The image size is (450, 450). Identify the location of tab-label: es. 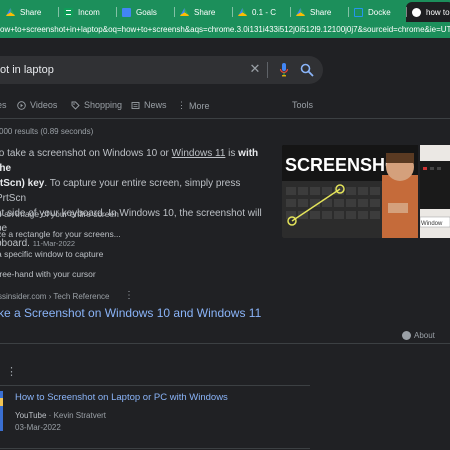
(3, 105).